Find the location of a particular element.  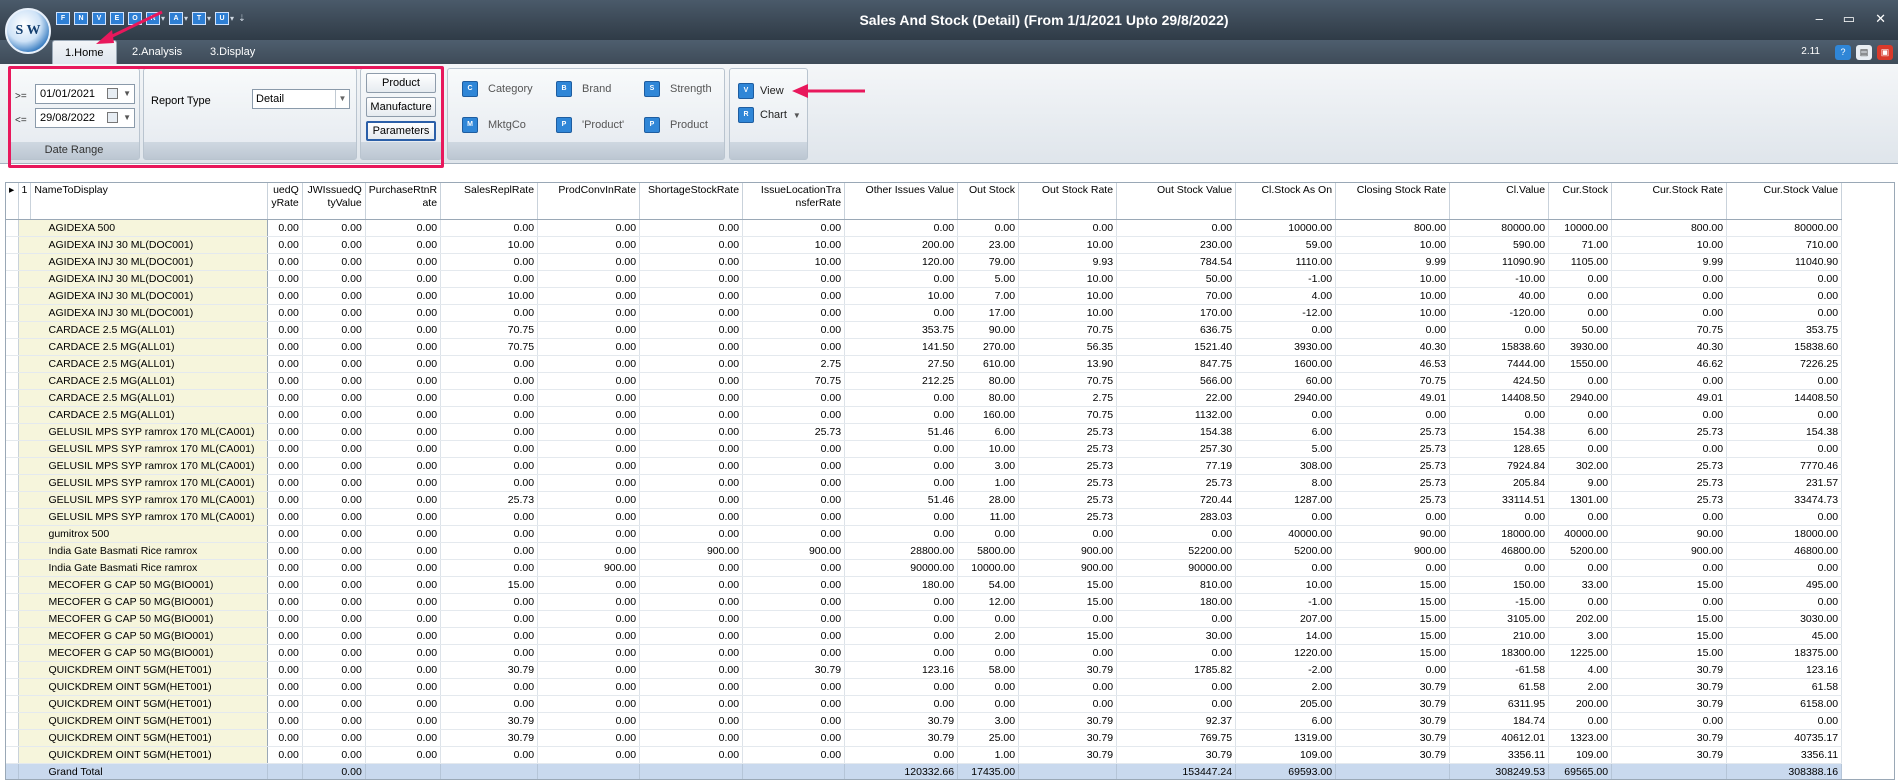

table-cell: 50.00 is located at coordinates (1176, 279).